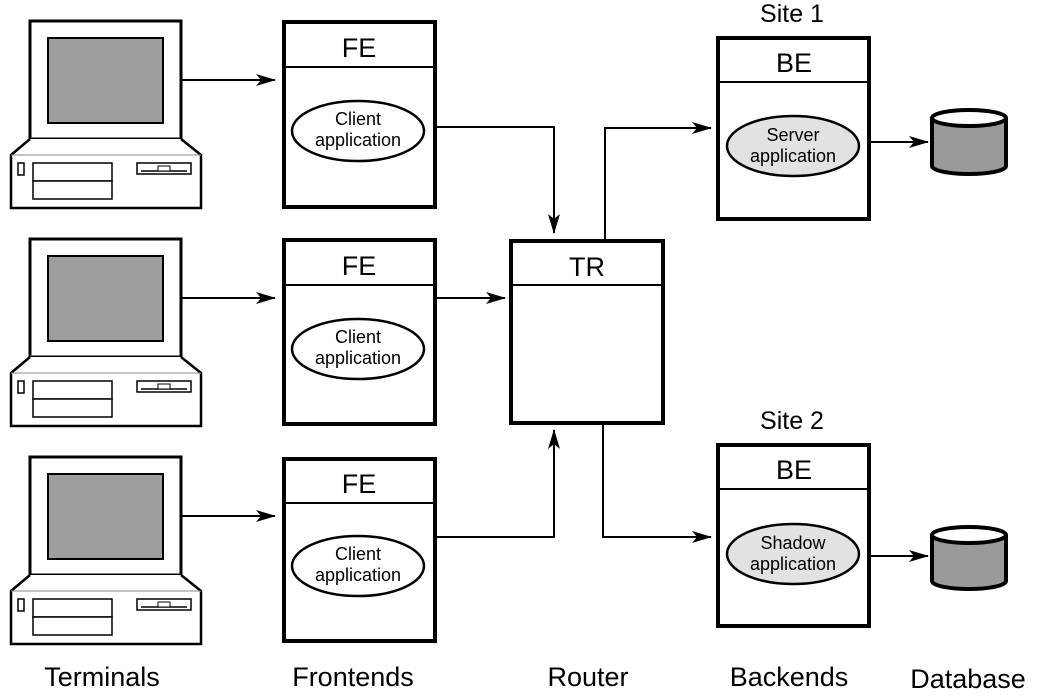  What do you see at coordinates (102, 677) in the screenshot?
I see `column-label-terminals: Terminals` at bounding box center [102, 677].